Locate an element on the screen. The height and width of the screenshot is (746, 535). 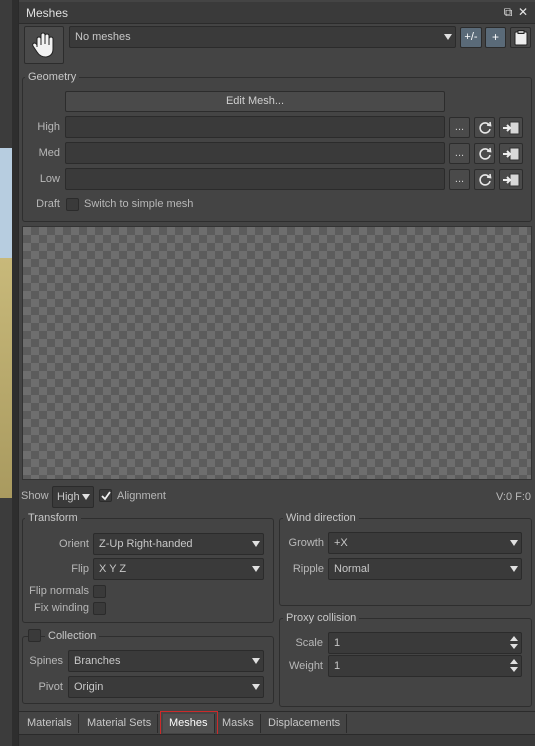
geometry-title: Geometry is located at coordinates (52, 77).